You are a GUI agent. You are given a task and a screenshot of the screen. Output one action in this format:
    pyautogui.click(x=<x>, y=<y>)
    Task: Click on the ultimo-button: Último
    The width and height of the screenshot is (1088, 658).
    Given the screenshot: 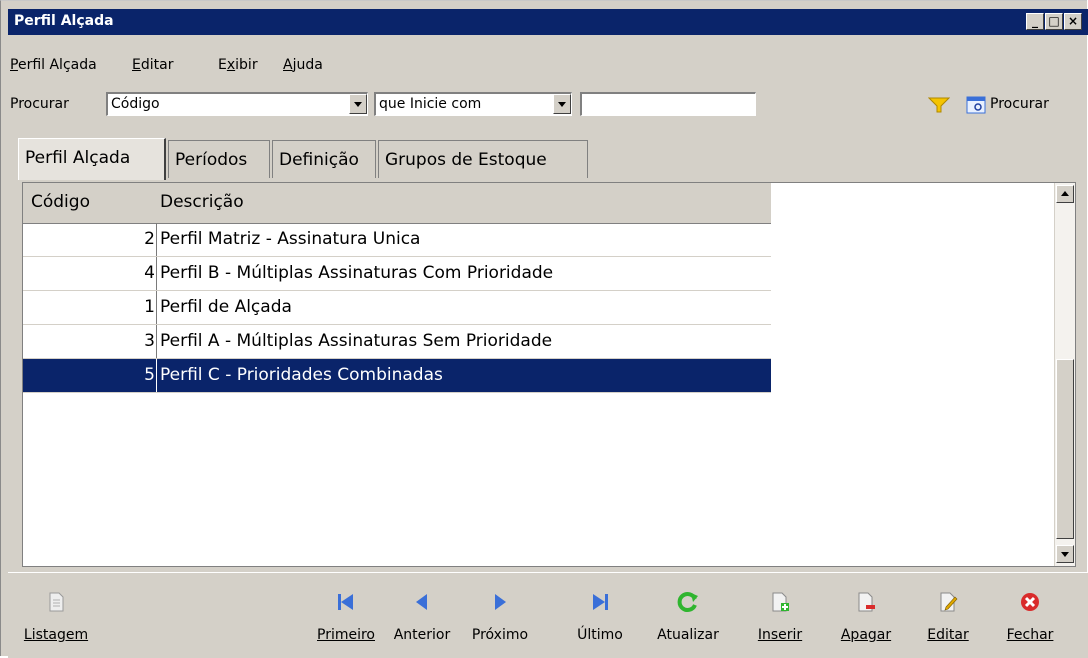 What is the action you would take?
    pyautogui.click(x=600, y=617)
    